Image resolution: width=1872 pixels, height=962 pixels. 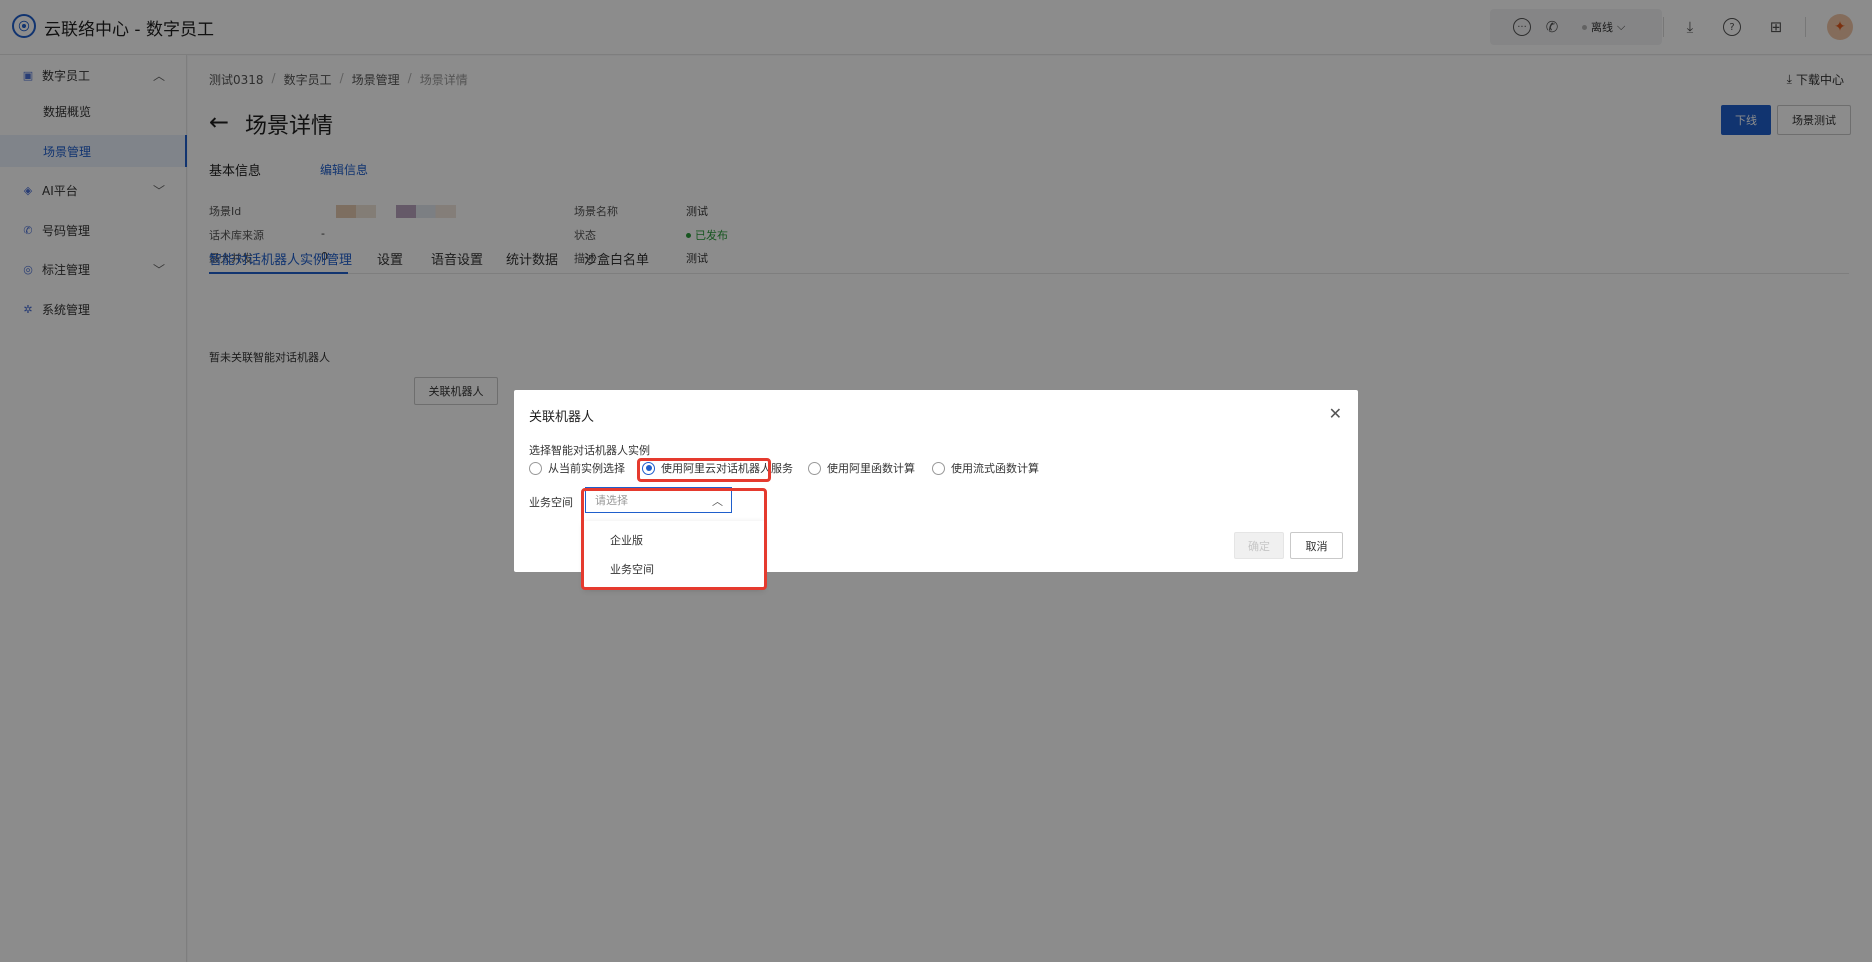 What do you see at coordinates (551, 502) in the screenshot?
I see `business-space-label: 业务空间` at bounding box center [551, 502].